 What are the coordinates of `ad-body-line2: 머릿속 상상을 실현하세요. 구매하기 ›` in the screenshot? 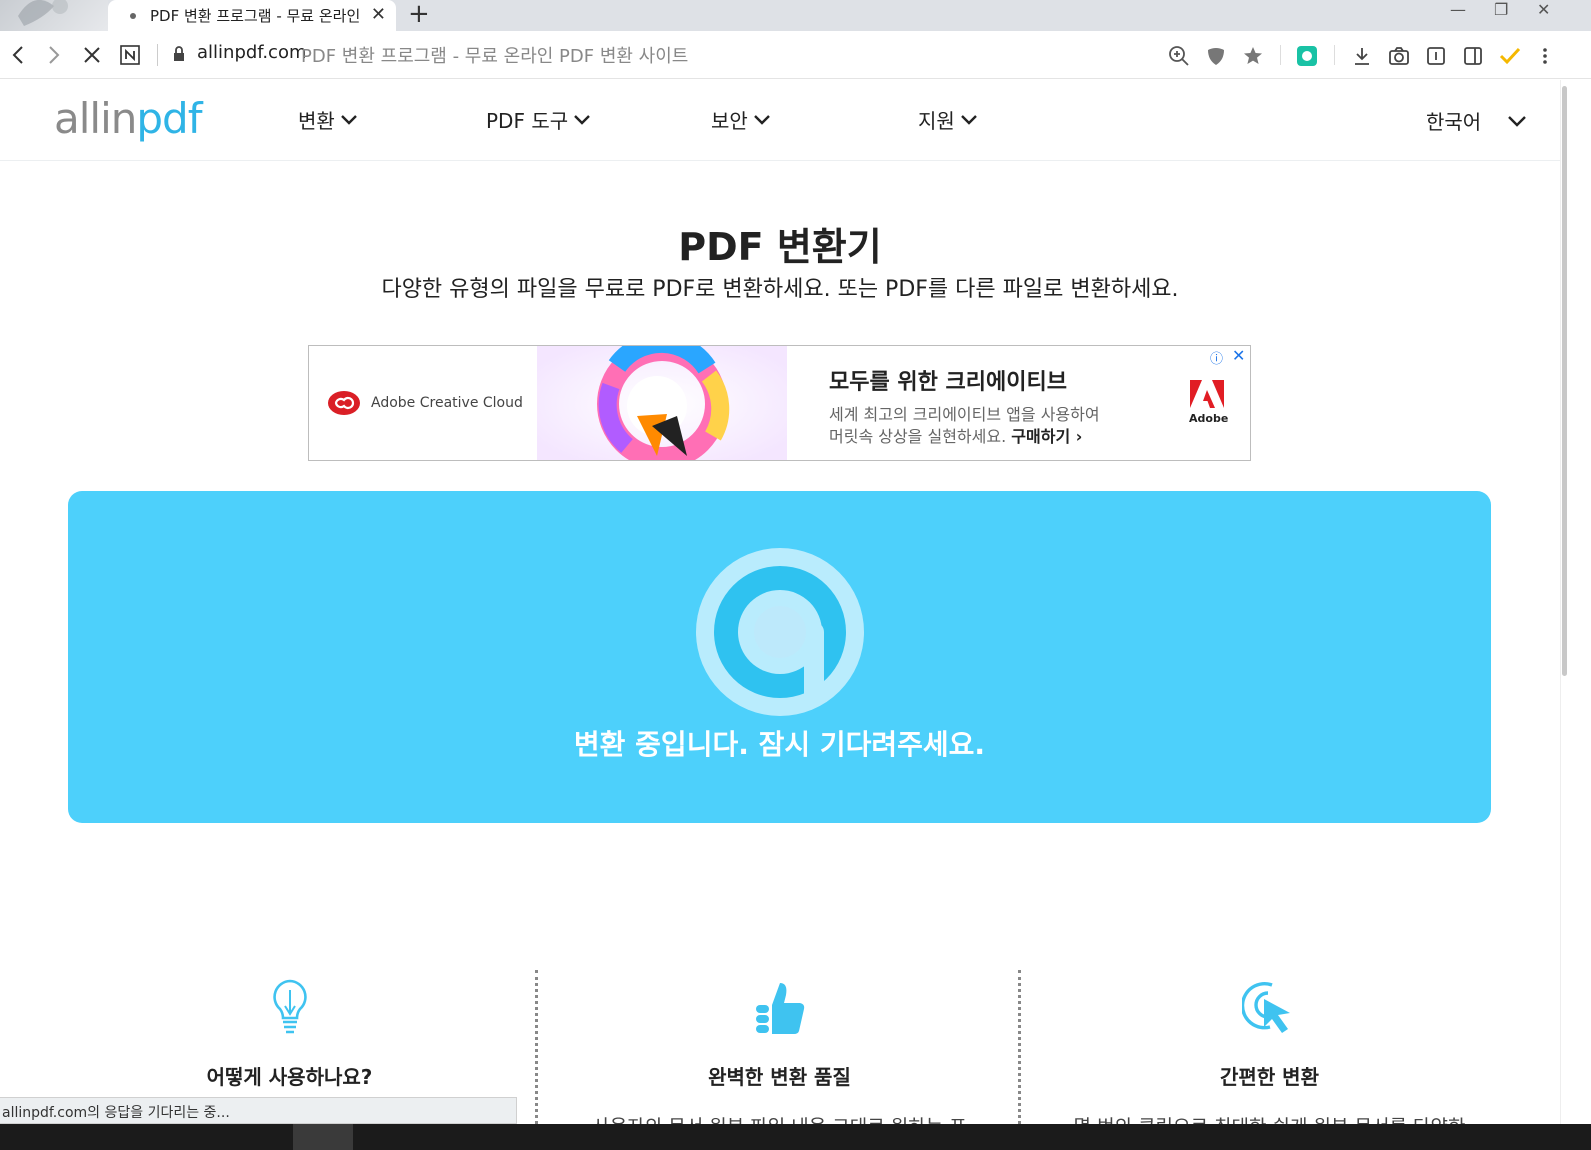 It's located at (955, 435).